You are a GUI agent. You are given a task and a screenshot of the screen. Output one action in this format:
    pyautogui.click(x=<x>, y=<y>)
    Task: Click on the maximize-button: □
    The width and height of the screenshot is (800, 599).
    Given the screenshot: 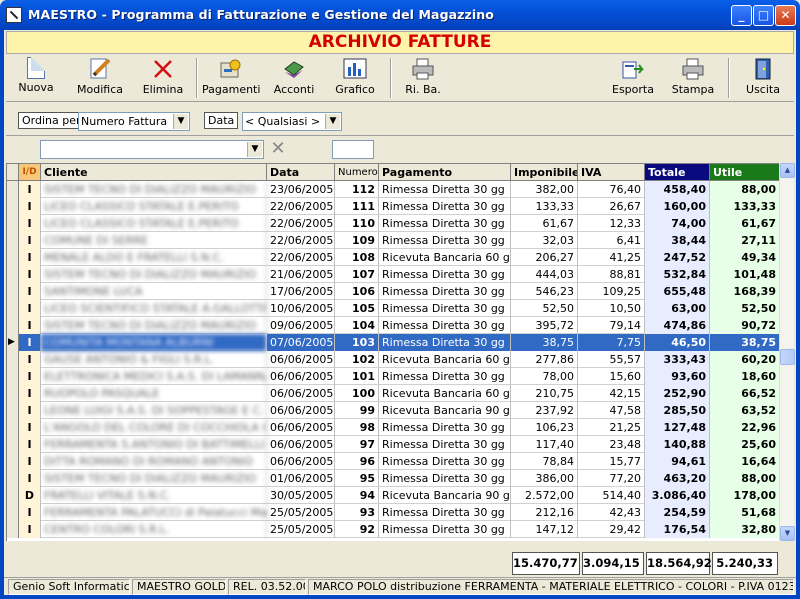 What is the action you would take?
    pyautogui.click(x=763, y=15)
    